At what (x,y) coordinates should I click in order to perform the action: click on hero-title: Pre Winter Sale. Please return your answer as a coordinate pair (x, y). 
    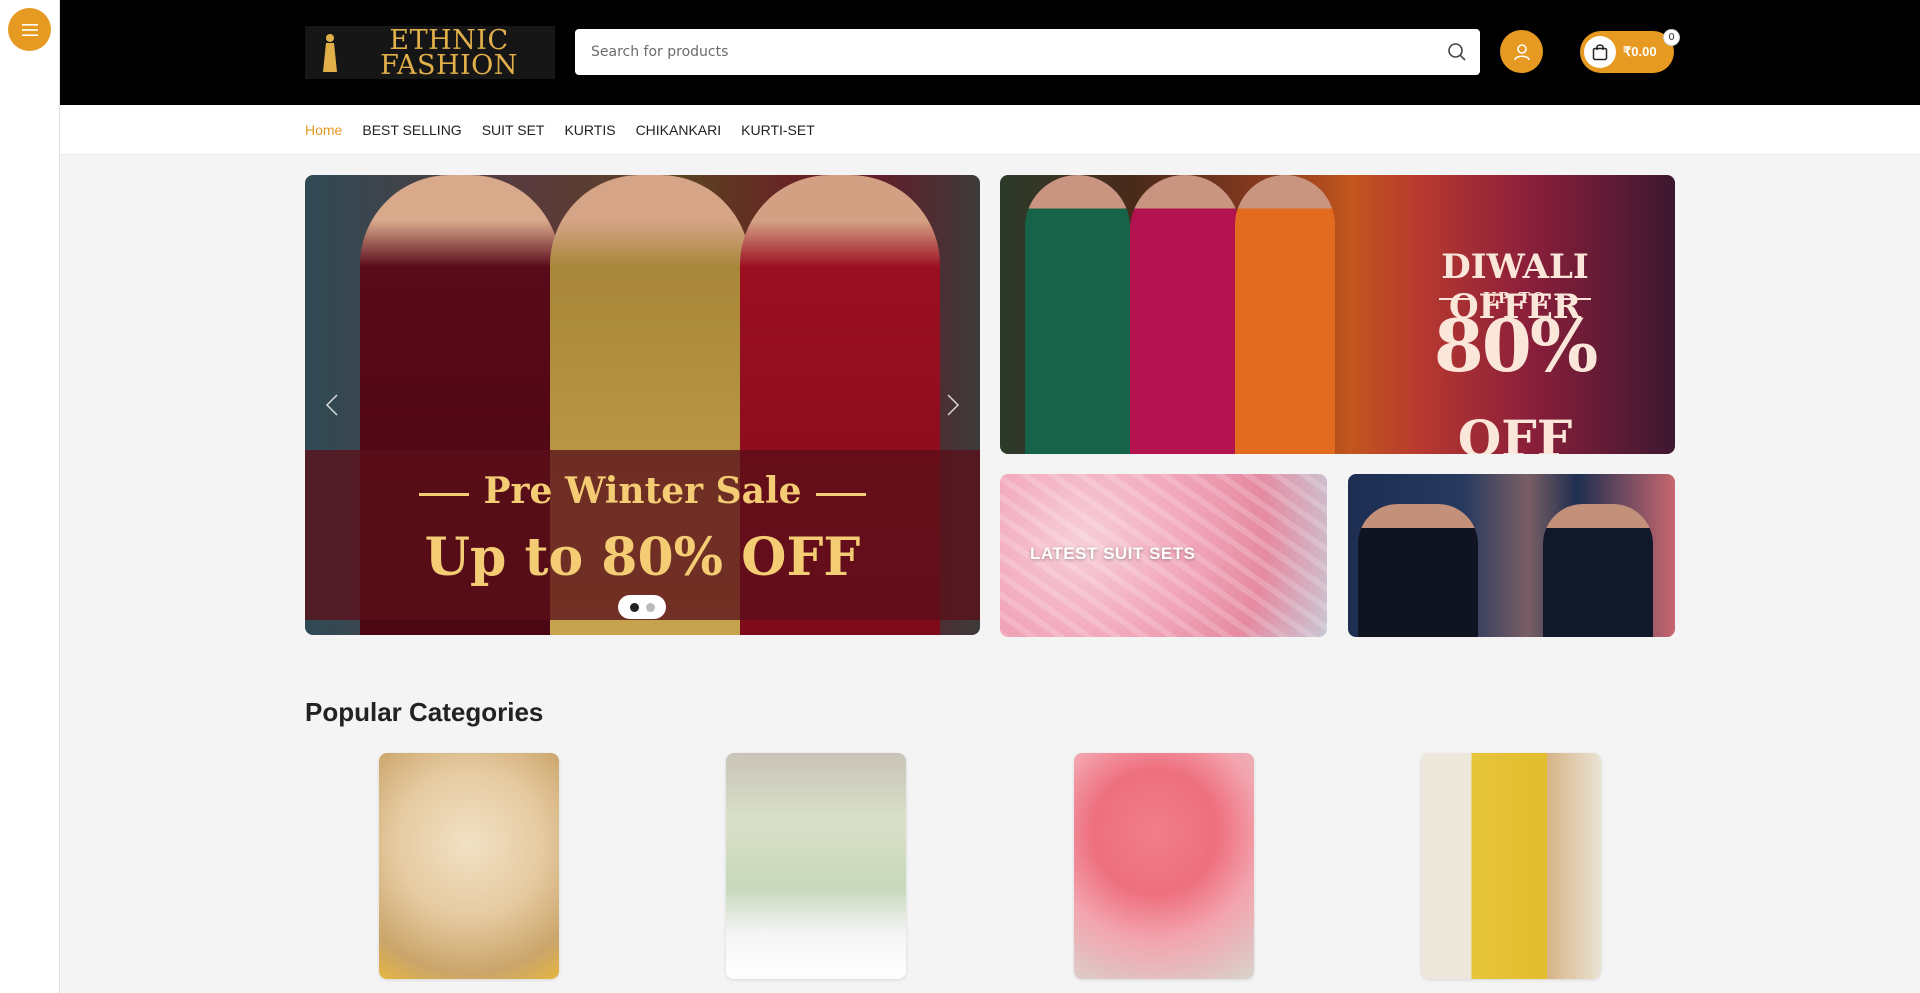
    Looking at the image, I should click on (642, 491).